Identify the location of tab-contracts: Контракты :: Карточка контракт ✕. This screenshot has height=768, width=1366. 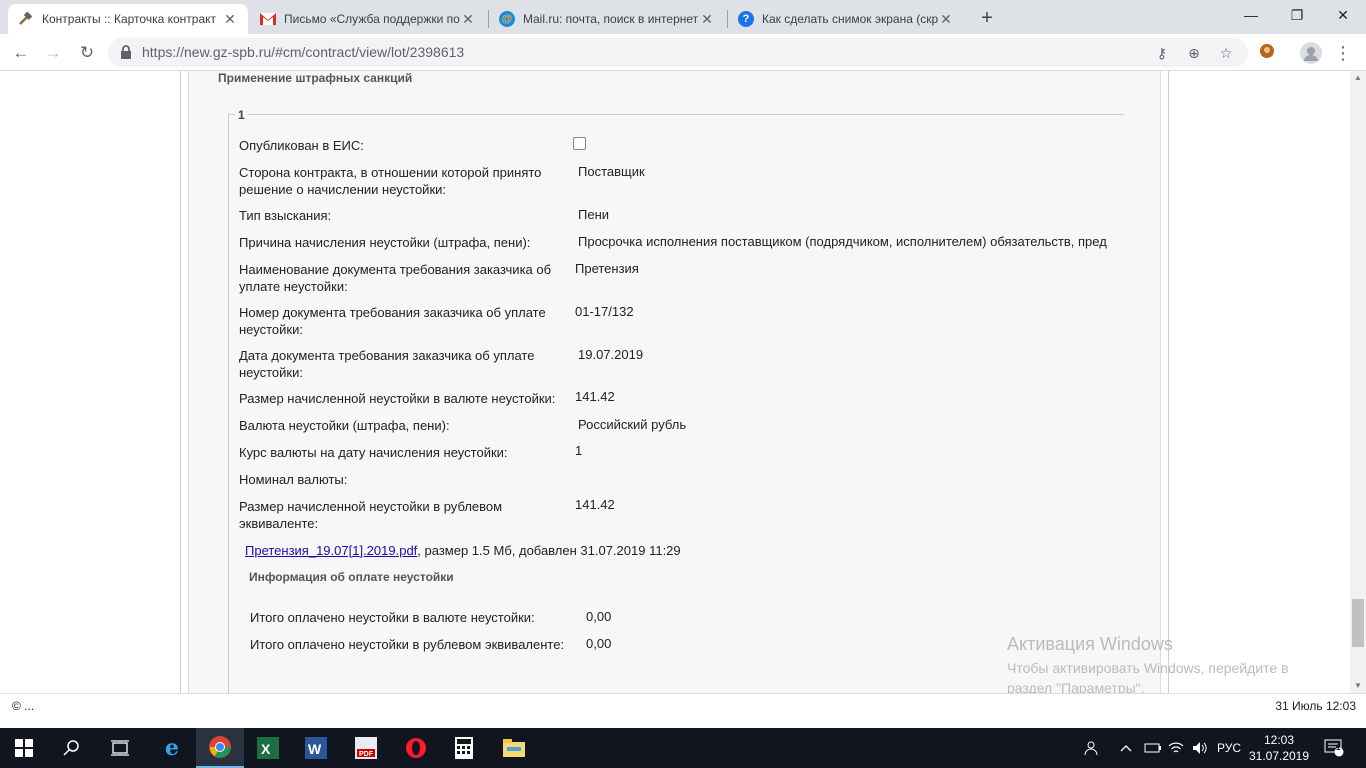
(128, 19).